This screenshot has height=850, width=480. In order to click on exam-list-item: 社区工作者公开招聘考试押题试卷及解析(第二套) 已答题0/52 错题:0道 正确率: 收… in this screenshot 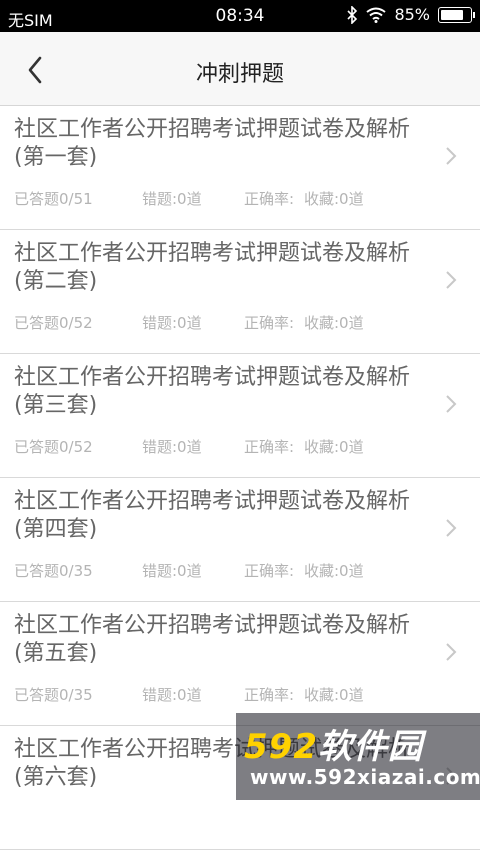, I will do `click(240, 292)`.